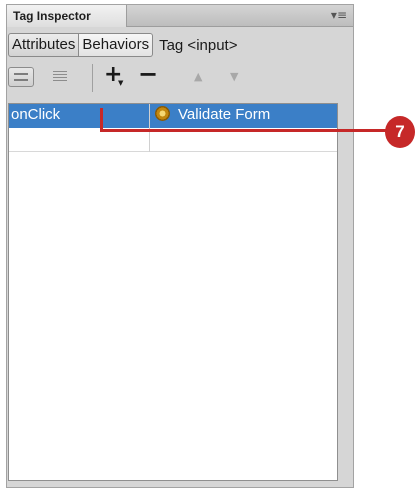 The height and width of the screenshot is (492, 415). What do you see at coordinates (35, 115) in the screenshot?
I see `event-cell: onClick` at bounding box center [35, 115].